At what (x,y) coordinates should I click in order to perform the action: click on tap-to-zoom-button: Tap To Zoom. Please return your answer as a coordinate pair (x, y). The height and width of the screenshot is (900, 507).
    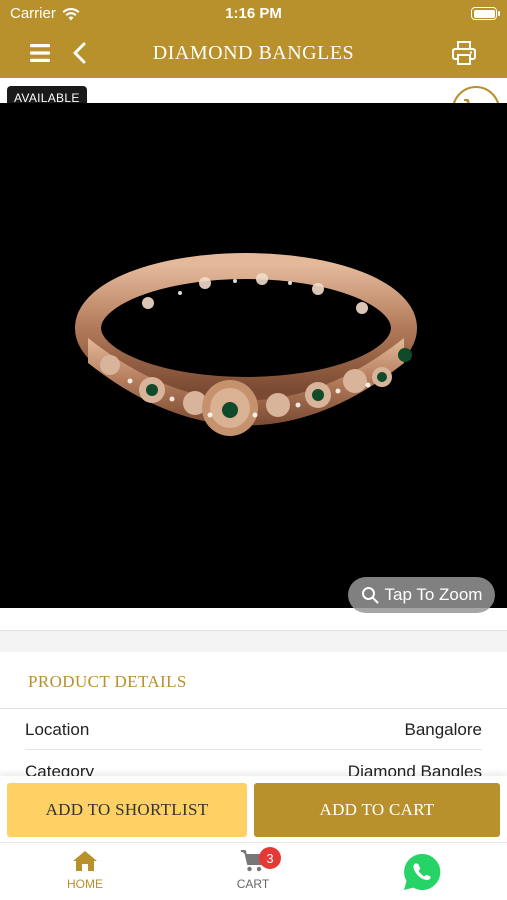
    Looking at the image, I should click on (421, 595).